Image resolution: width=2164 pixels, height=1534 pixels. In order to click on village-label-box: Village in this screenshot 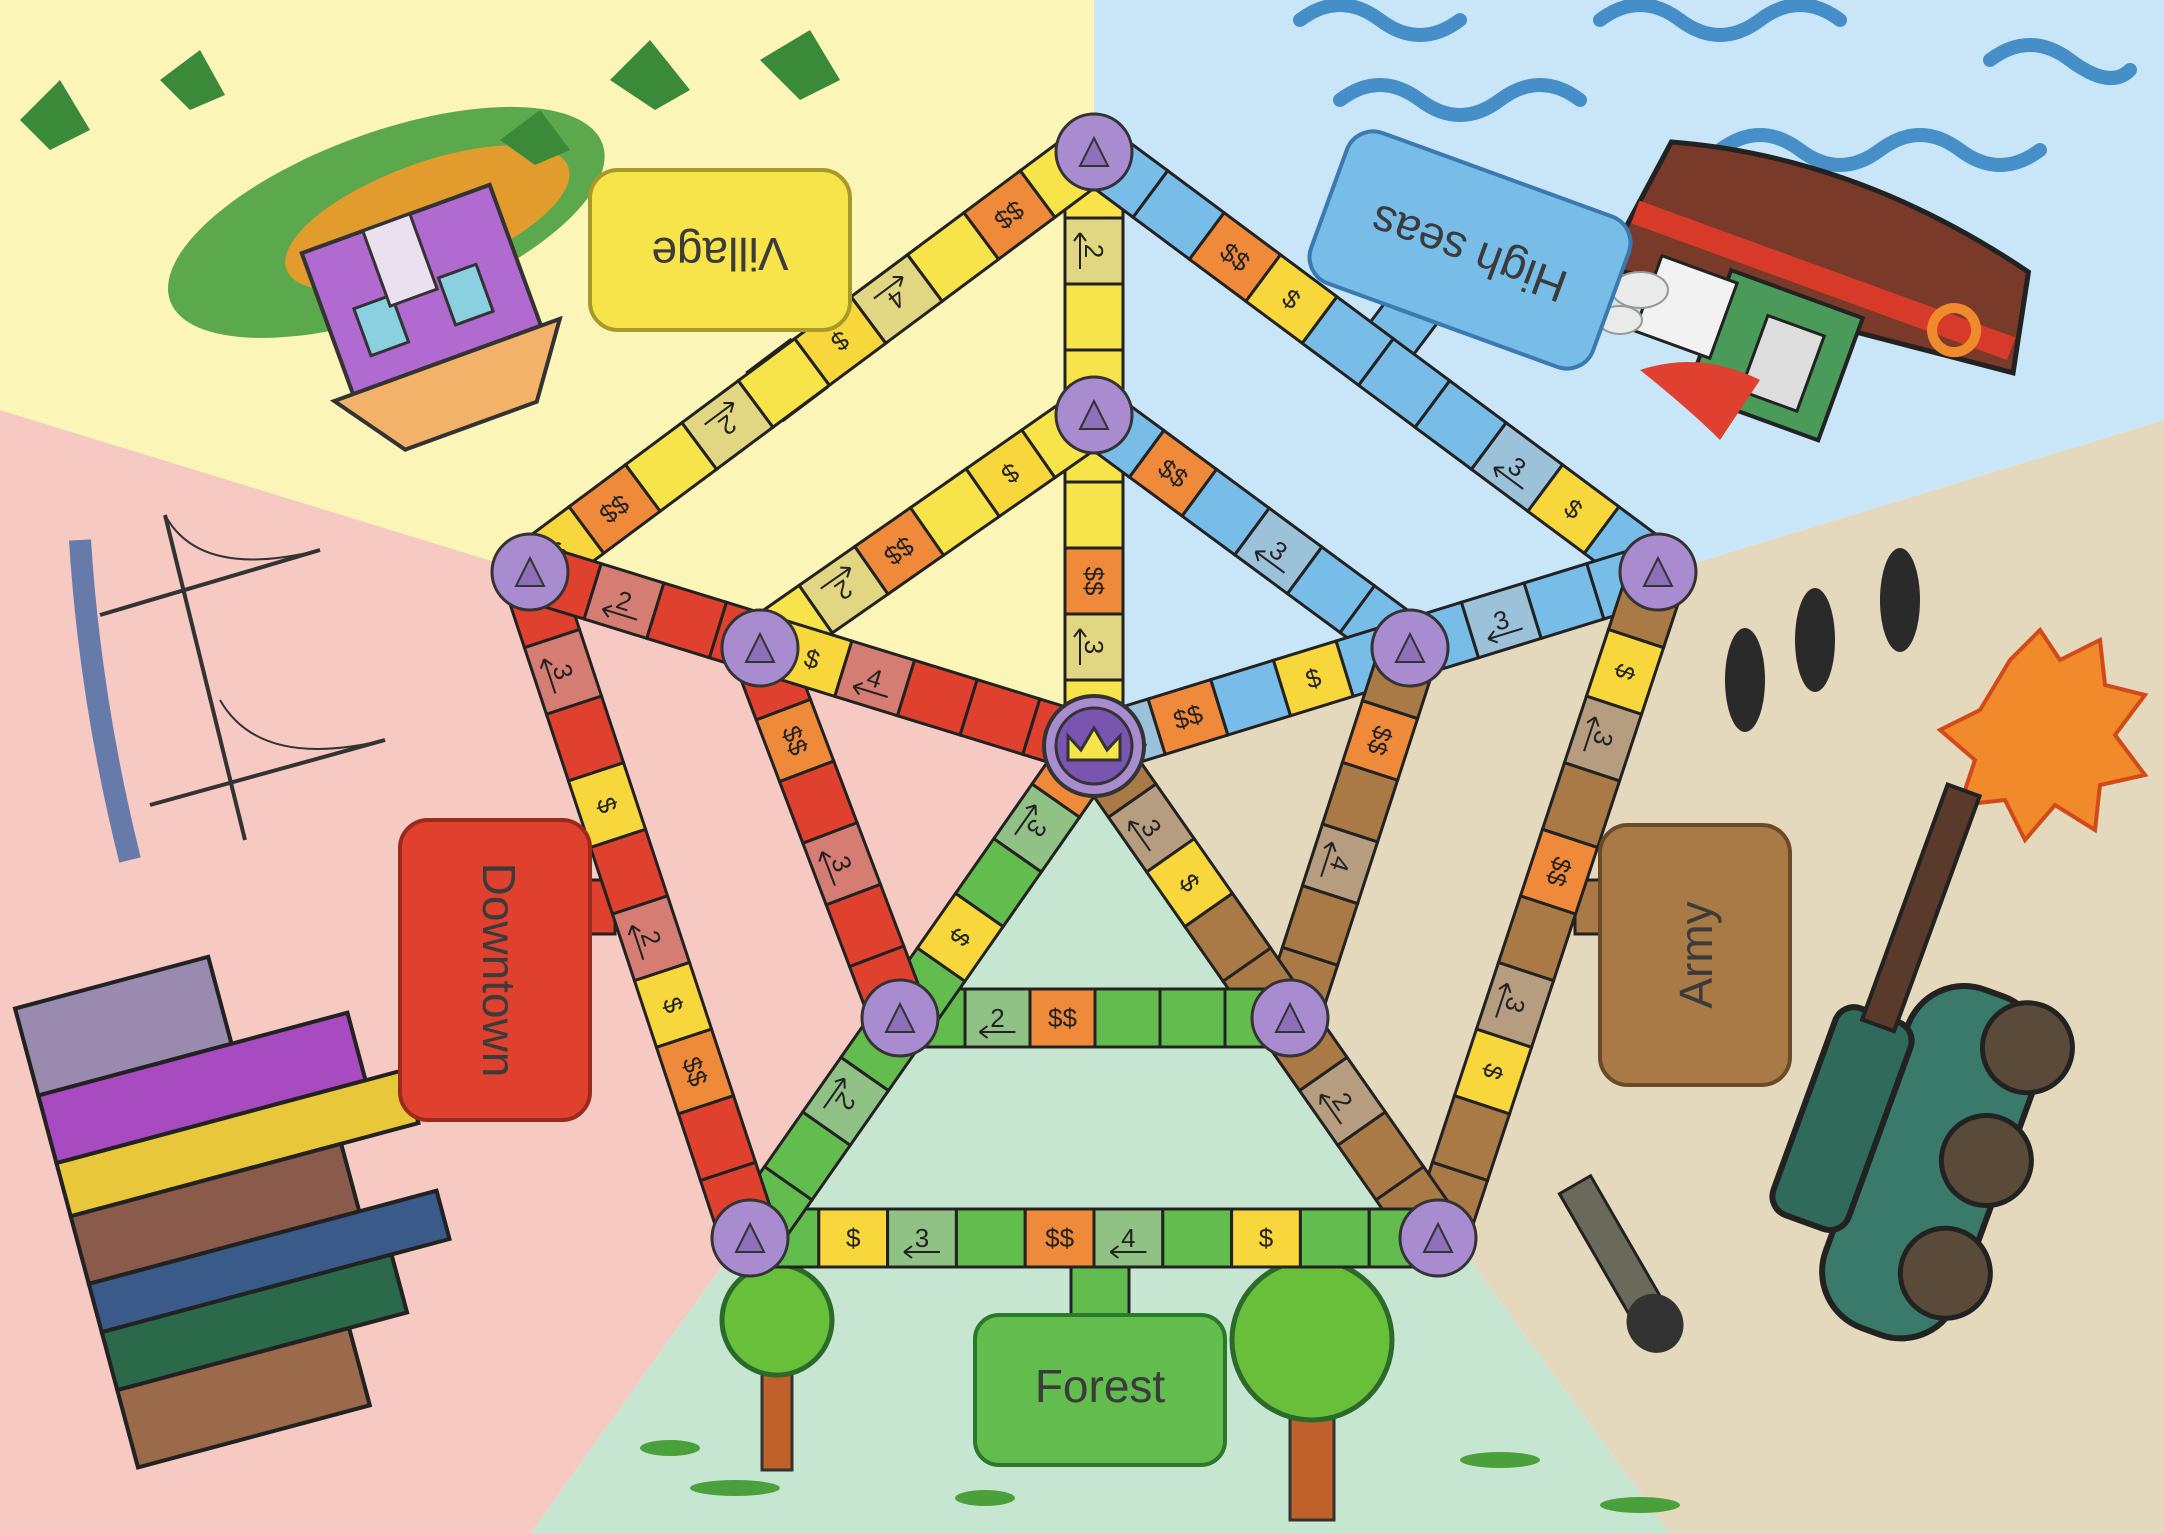, I will do `click(720, 250)`.